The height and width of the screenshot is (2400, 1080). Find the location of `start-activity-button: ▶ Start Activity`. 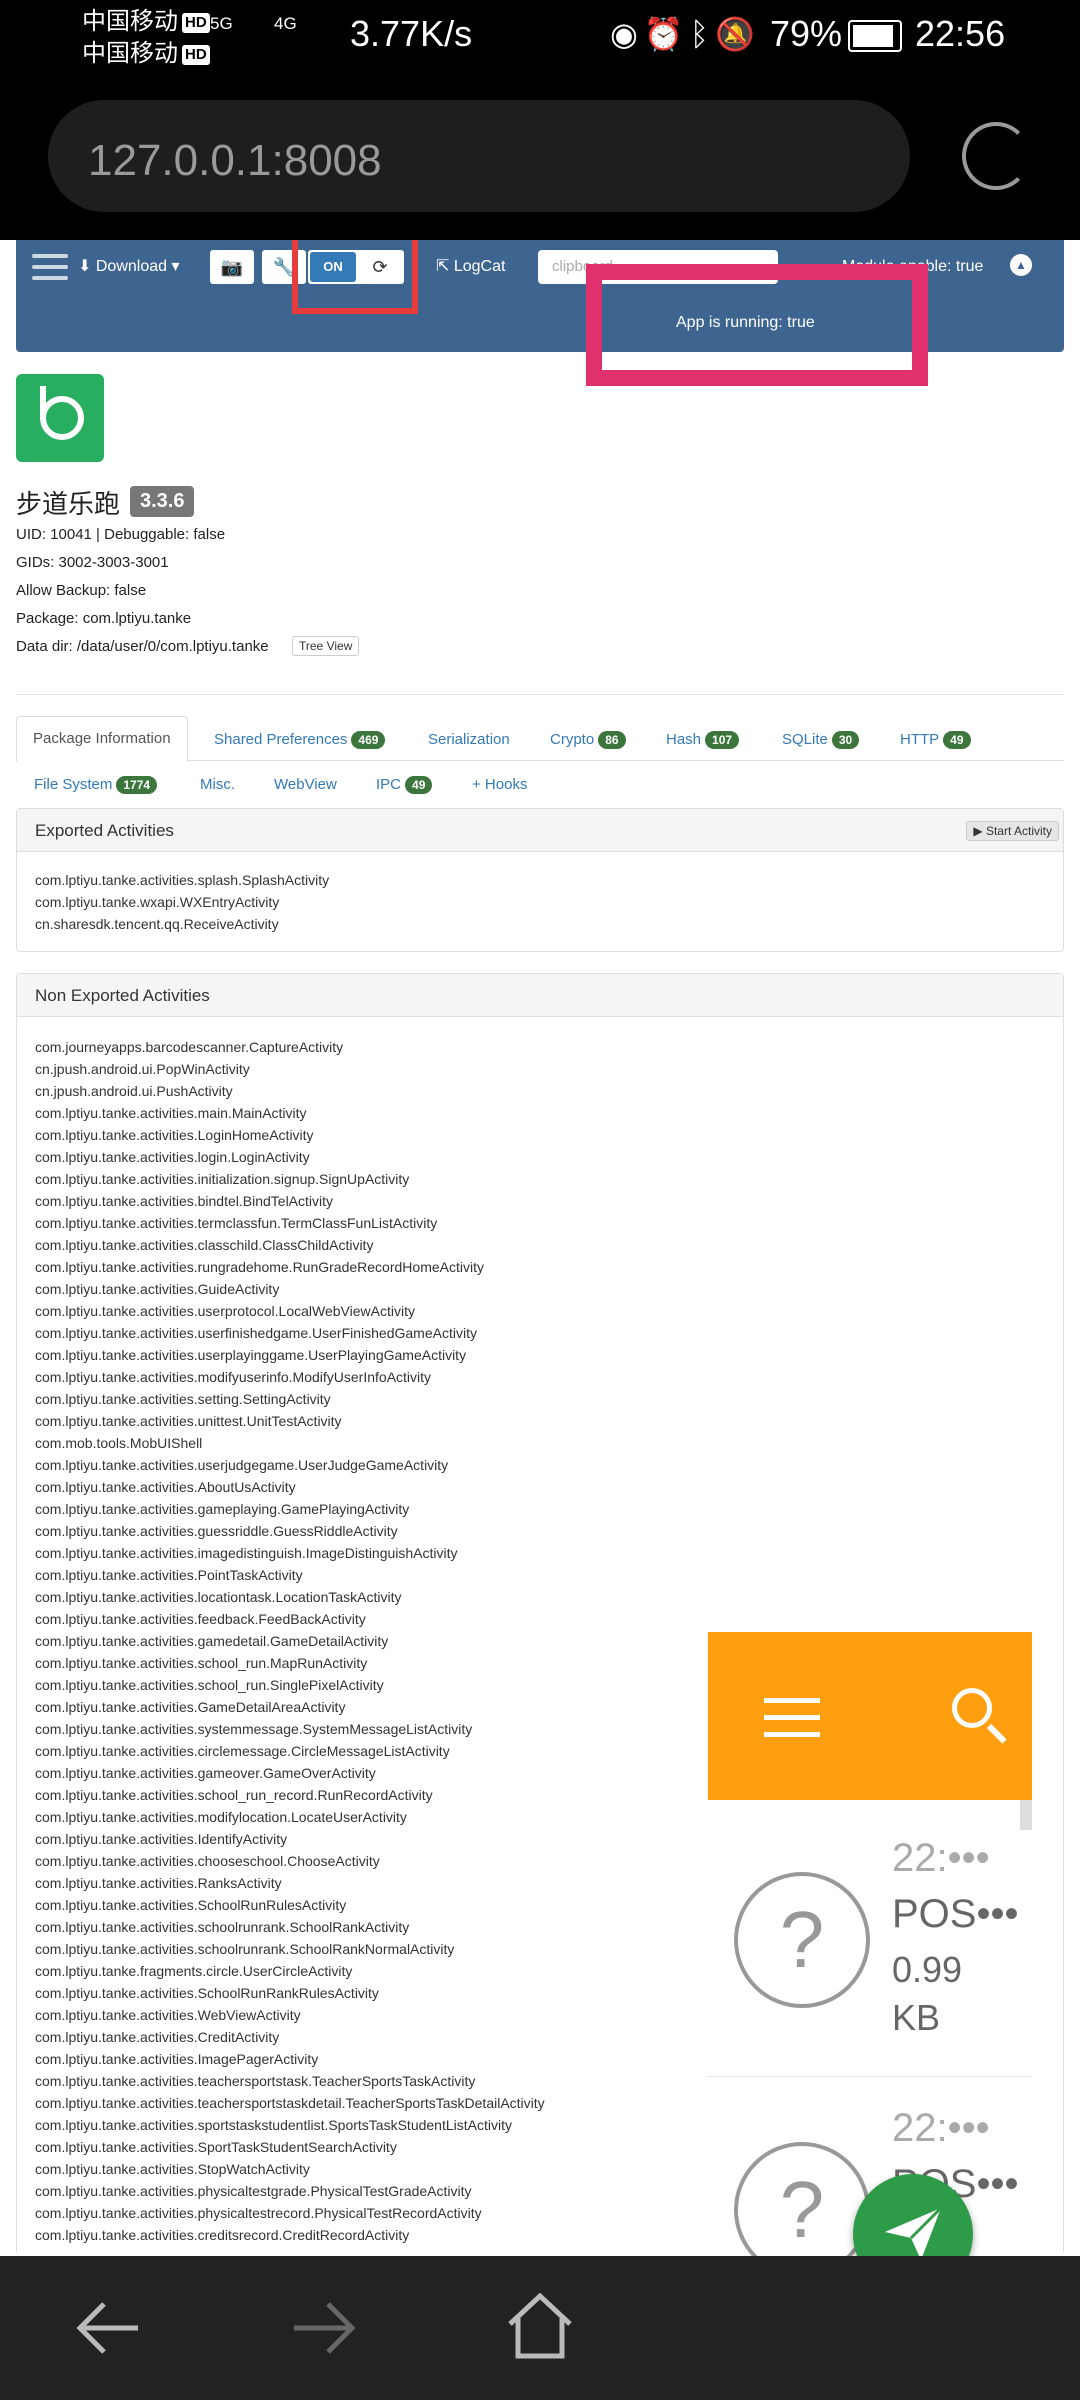

start-activity-button: ▶ Start Activity is located at coordinates (1012, 831).